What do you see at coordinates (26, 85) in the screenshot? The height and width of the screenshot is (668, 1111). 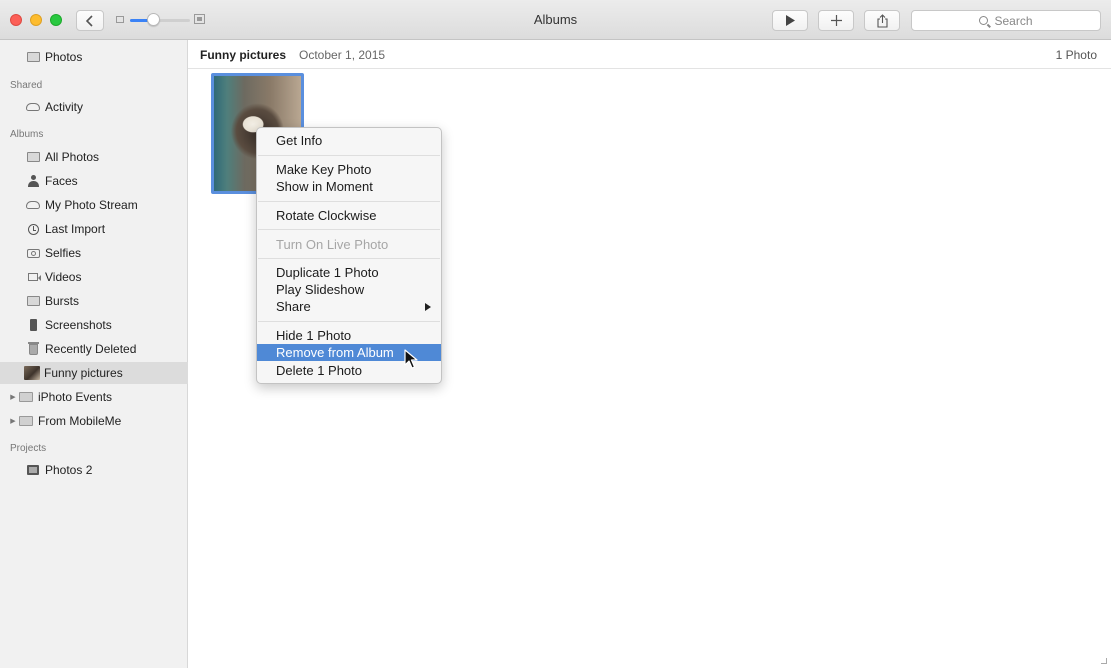 I see `sidebar-section-shared: Shared` at bounding box center [26, 85].